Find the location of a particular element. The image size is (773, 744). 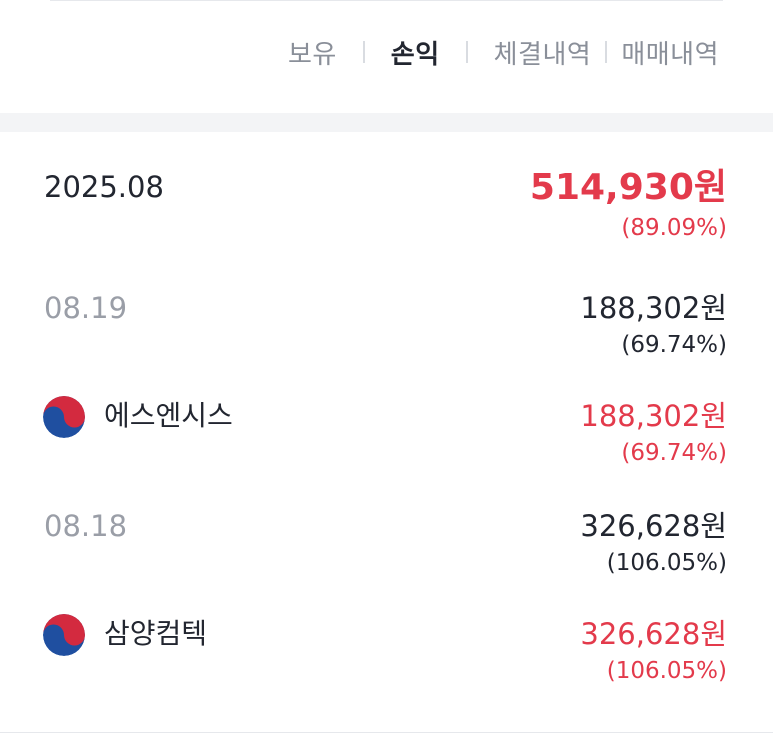

stock-profit-amount: 188,302원 is located at coordinates (653, 416).